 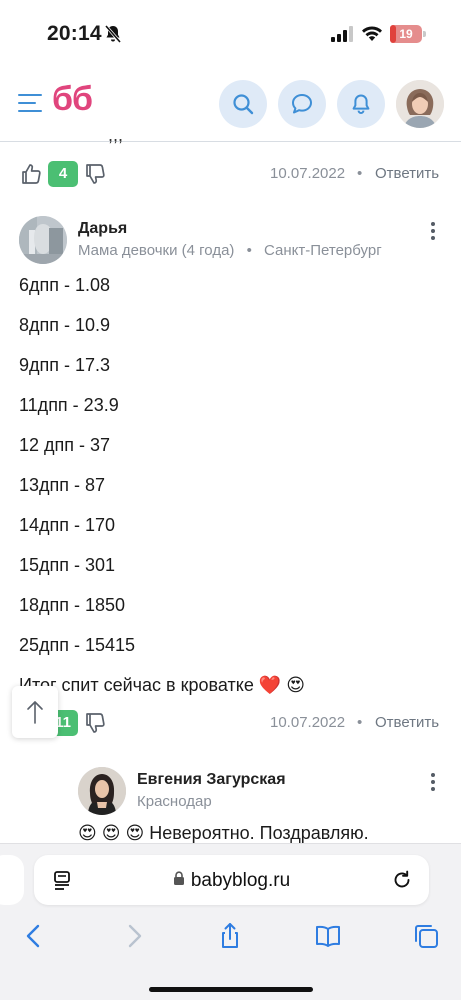 I want to click on reply-comment-text: 😍 😍 😍 Невероятно. Поздравляю., so click(x=223, y=833).